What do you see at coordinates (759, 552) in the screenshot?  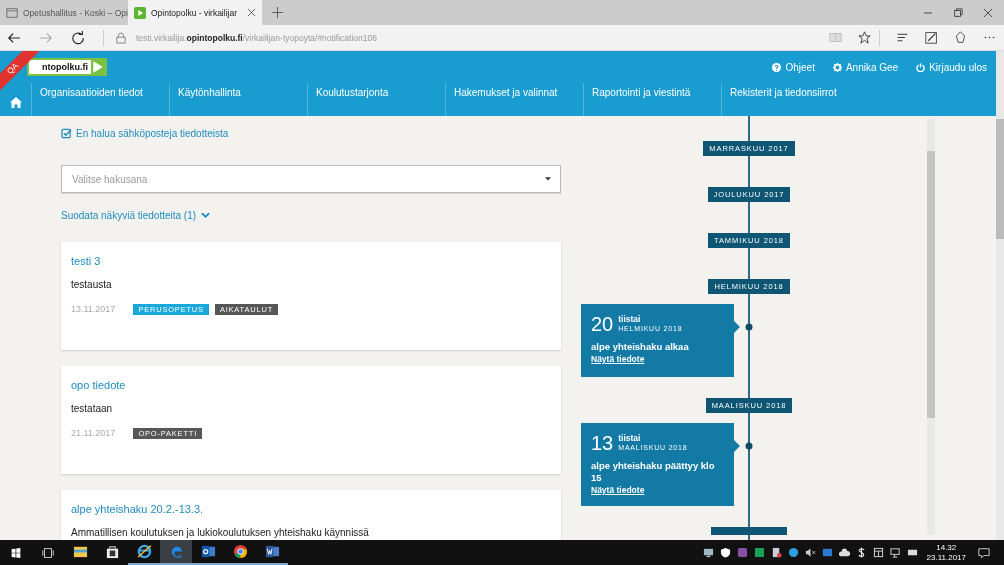 I see `app-tile-icon` at bounding box center [759, 552].